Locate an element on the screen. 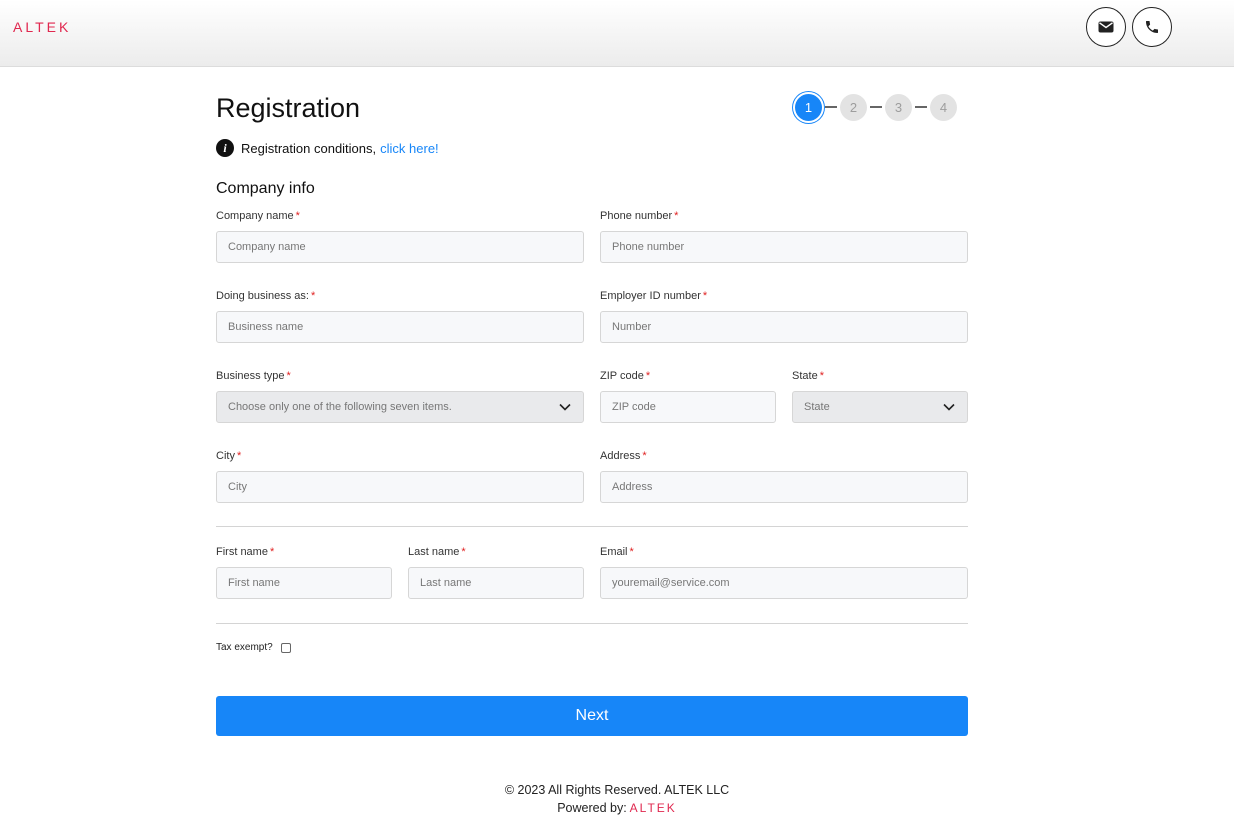 This screenshot has width=1234, height=831. company-name-label: Company name * is located at coordinates (258, 216).